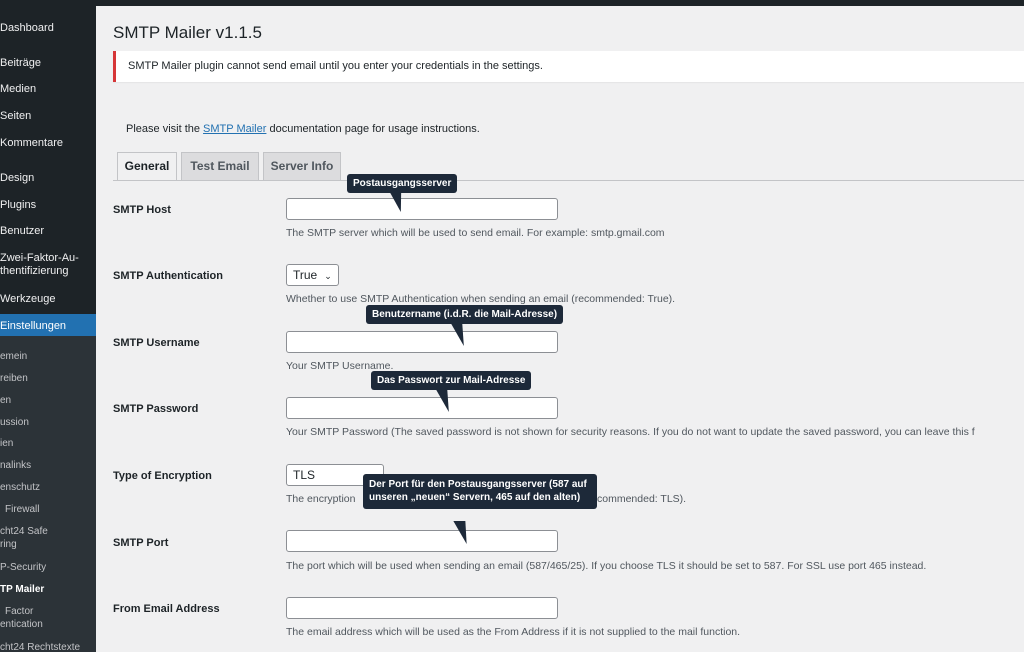 The height and width of the screenshot is (652, 1024). What do you see at coordinates (19, 611) in the screenshot?
I see `submenu-label: Factor` at bounding box center [19, 611].